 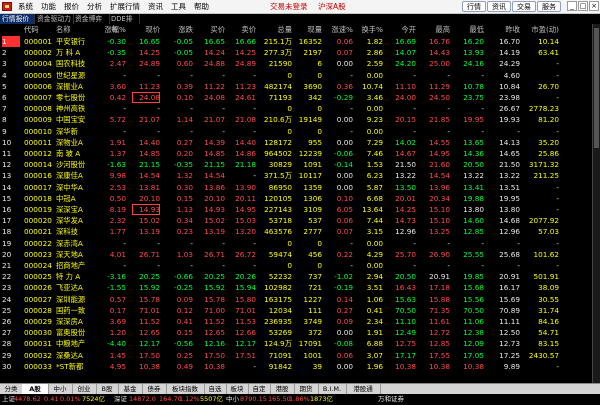 I want to click on pe-ratio: 38.09, so click(x=548, y=288).